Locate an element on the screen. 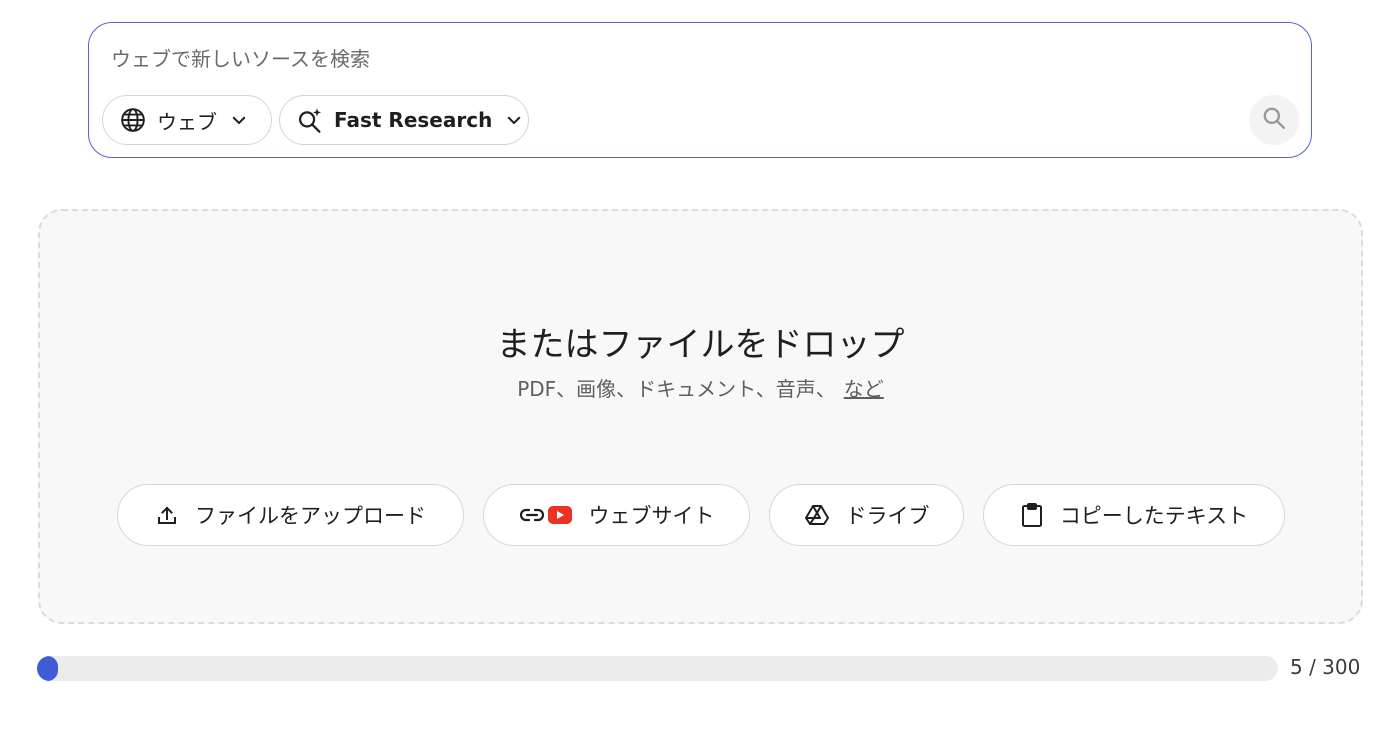 Image resolution: width=1400 pixels, height=732 pixels. paste-text-button: コピーしたテキスト is located at coordinates (1134, 515).